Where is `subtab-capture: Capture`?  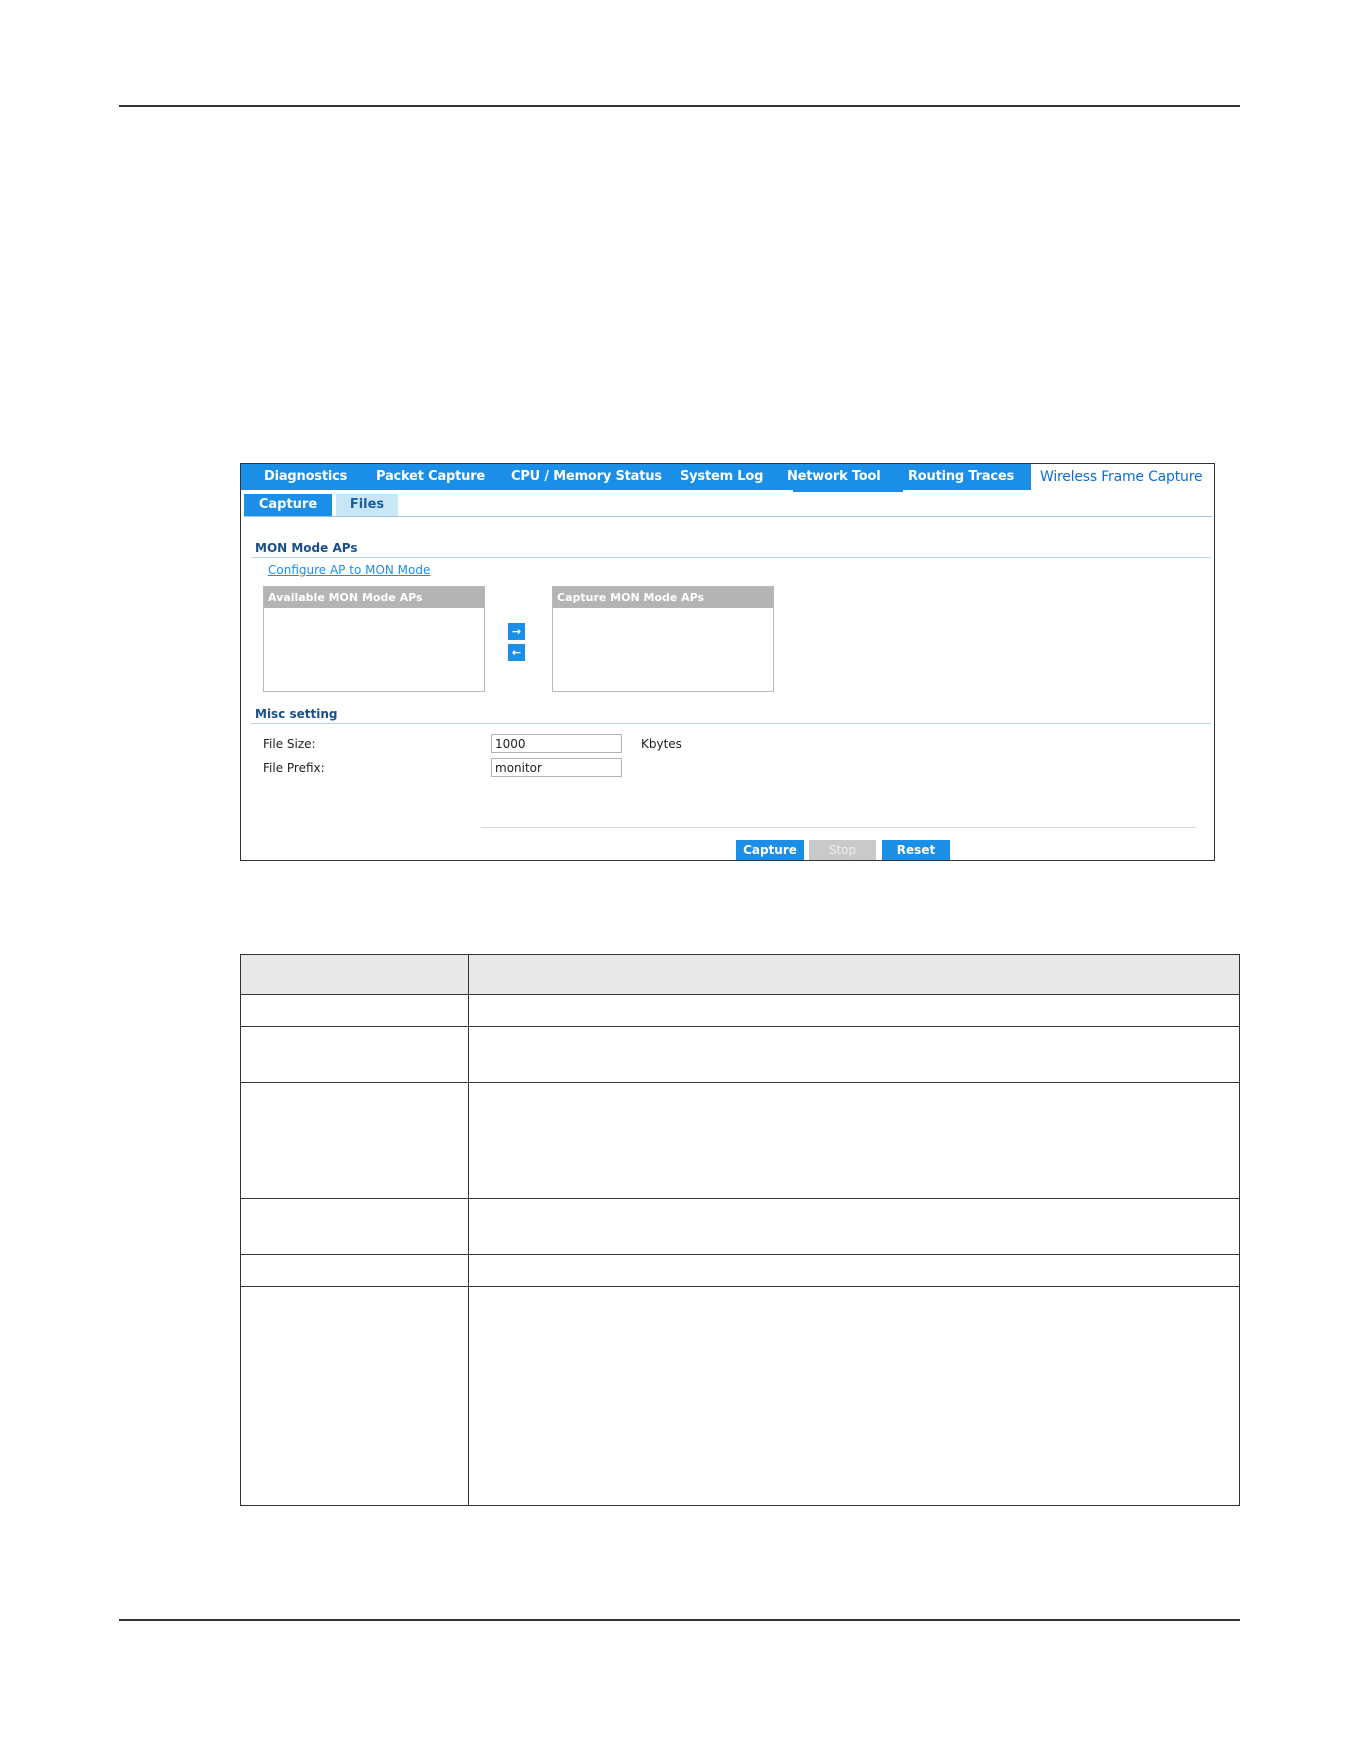 subtab-capture: Capture is located at coordinates (288, 505).